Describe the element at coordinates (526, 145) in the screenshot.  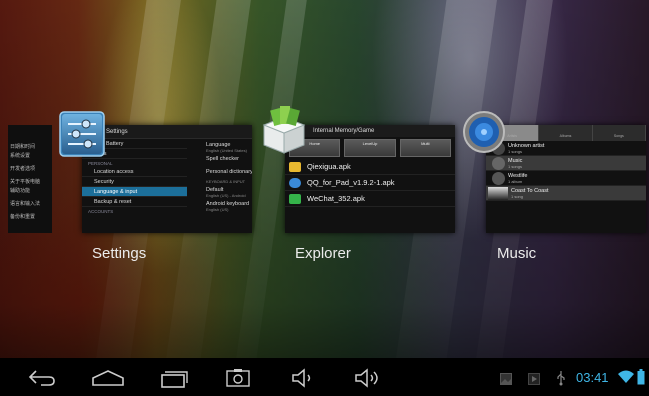
I see `music-row-title: Unknown artist` at that location.